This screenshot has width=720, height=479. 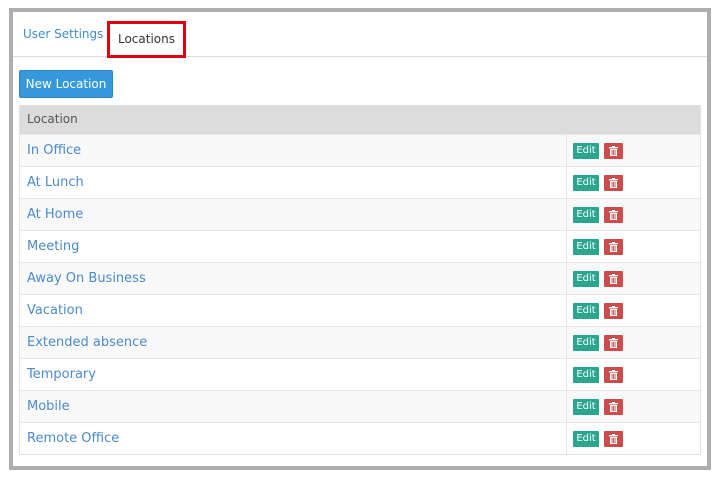 I want to click on location-name-link: Meeting, so click(x=53, y=246).